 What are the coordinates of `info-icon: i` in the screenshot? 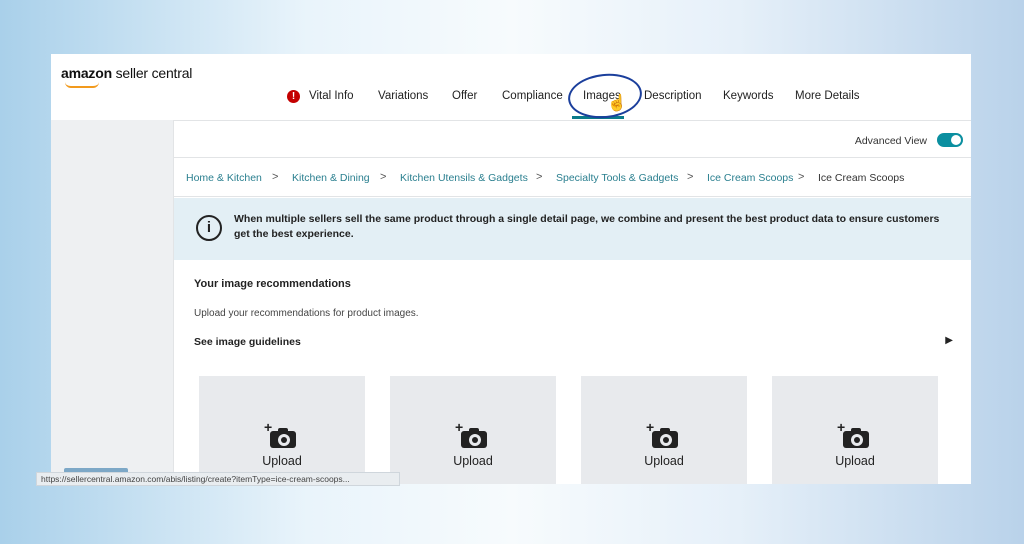 It's located at (209, 228).